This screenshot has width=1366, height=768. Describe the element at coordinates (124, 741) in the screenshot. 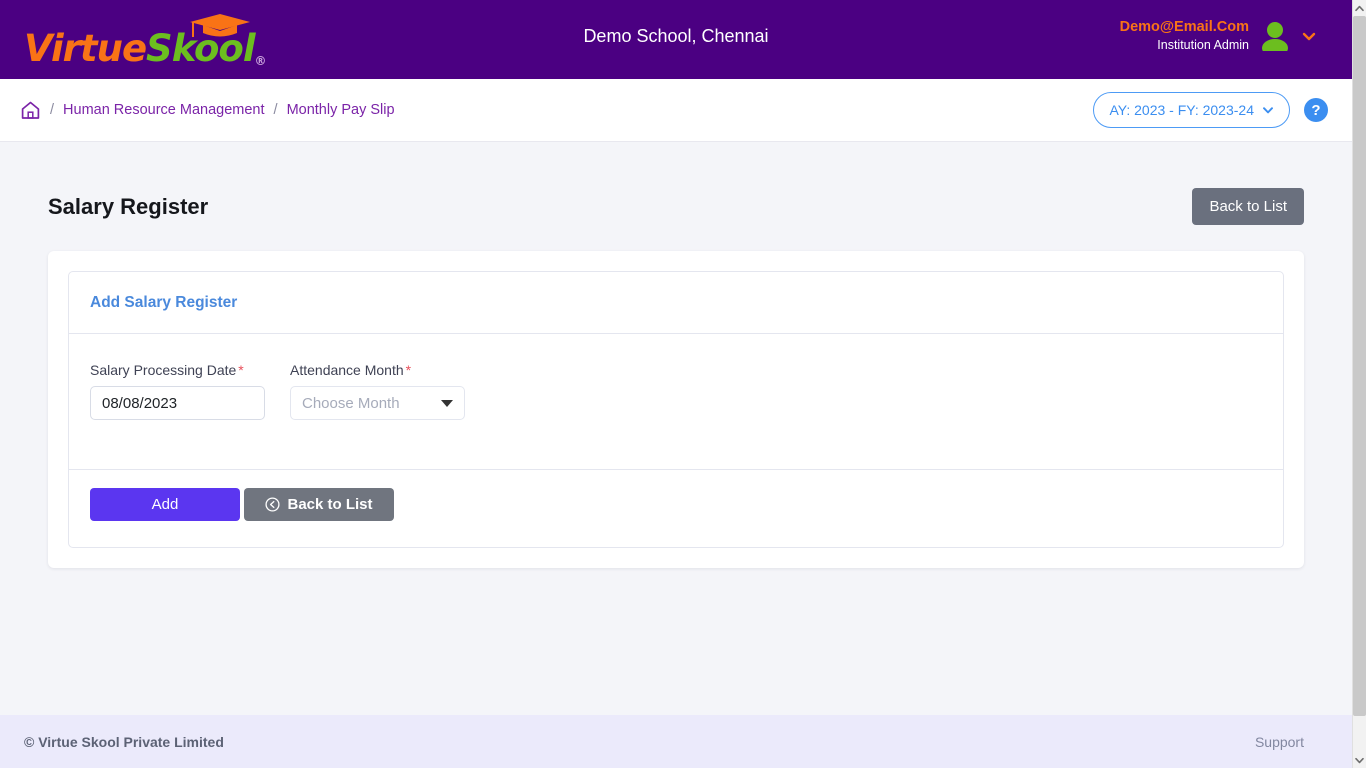

I see `footer-copyright: © Virtue Skool Private Limited` at that location.